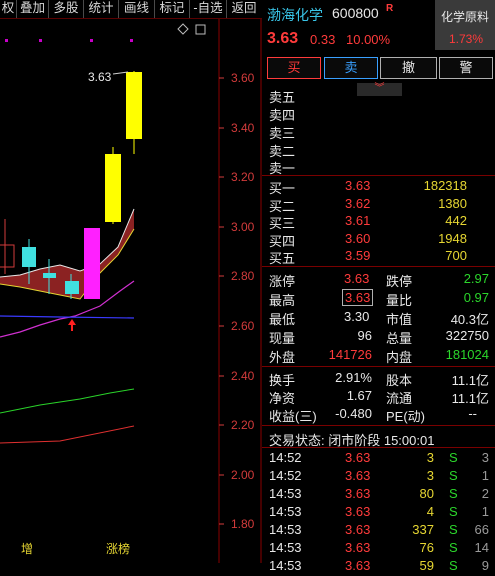 The image size is (495, 576). Describe the element at coordinates (465, 17) in the screenshot. I see `sector-name: 化学原料` at that location.